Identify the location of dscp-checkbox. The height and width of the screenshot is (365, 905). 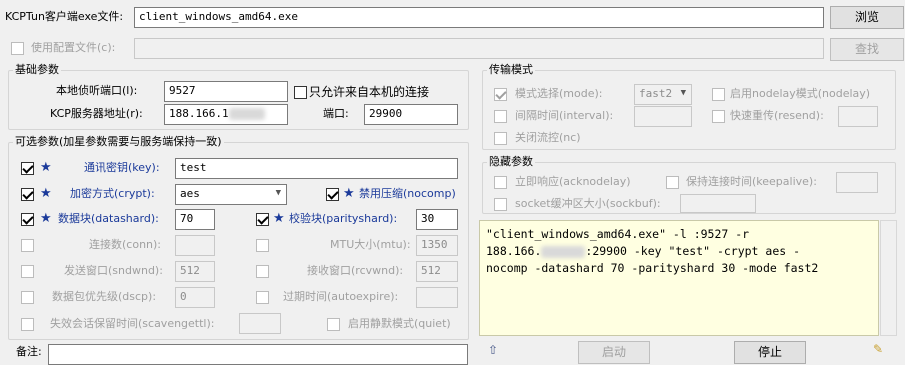
(27, 297).